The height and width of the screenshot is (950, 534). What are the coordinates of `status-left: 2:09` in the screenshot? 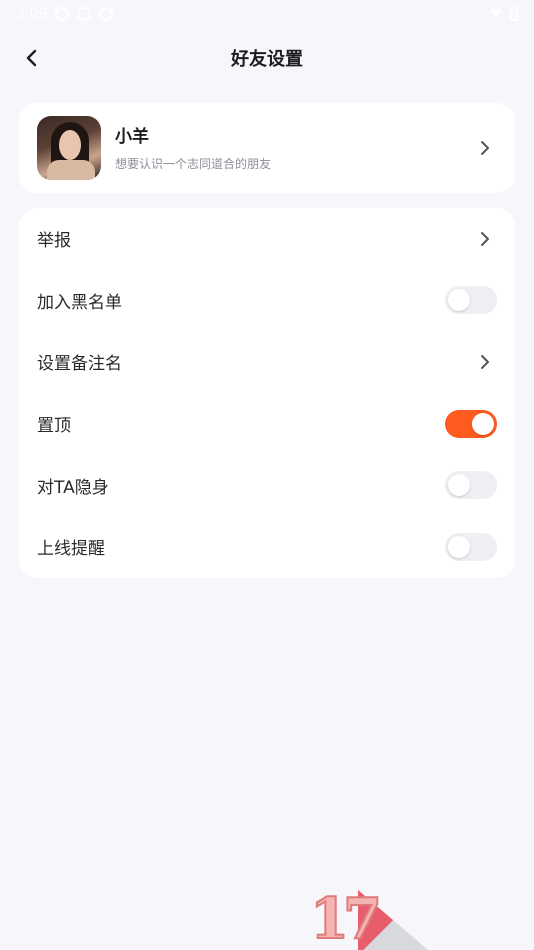 It's located at (65, 14).